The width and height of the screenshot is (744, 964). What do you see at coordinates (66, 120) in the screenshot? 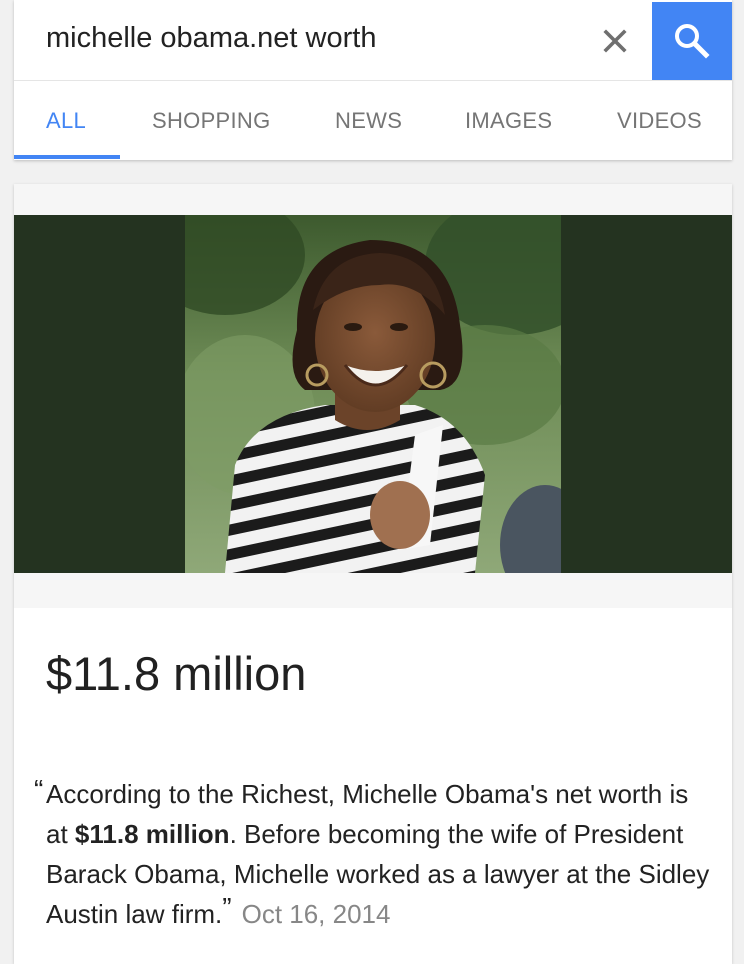
I see `tab-all: ALL` at bounding box center [66, 120].